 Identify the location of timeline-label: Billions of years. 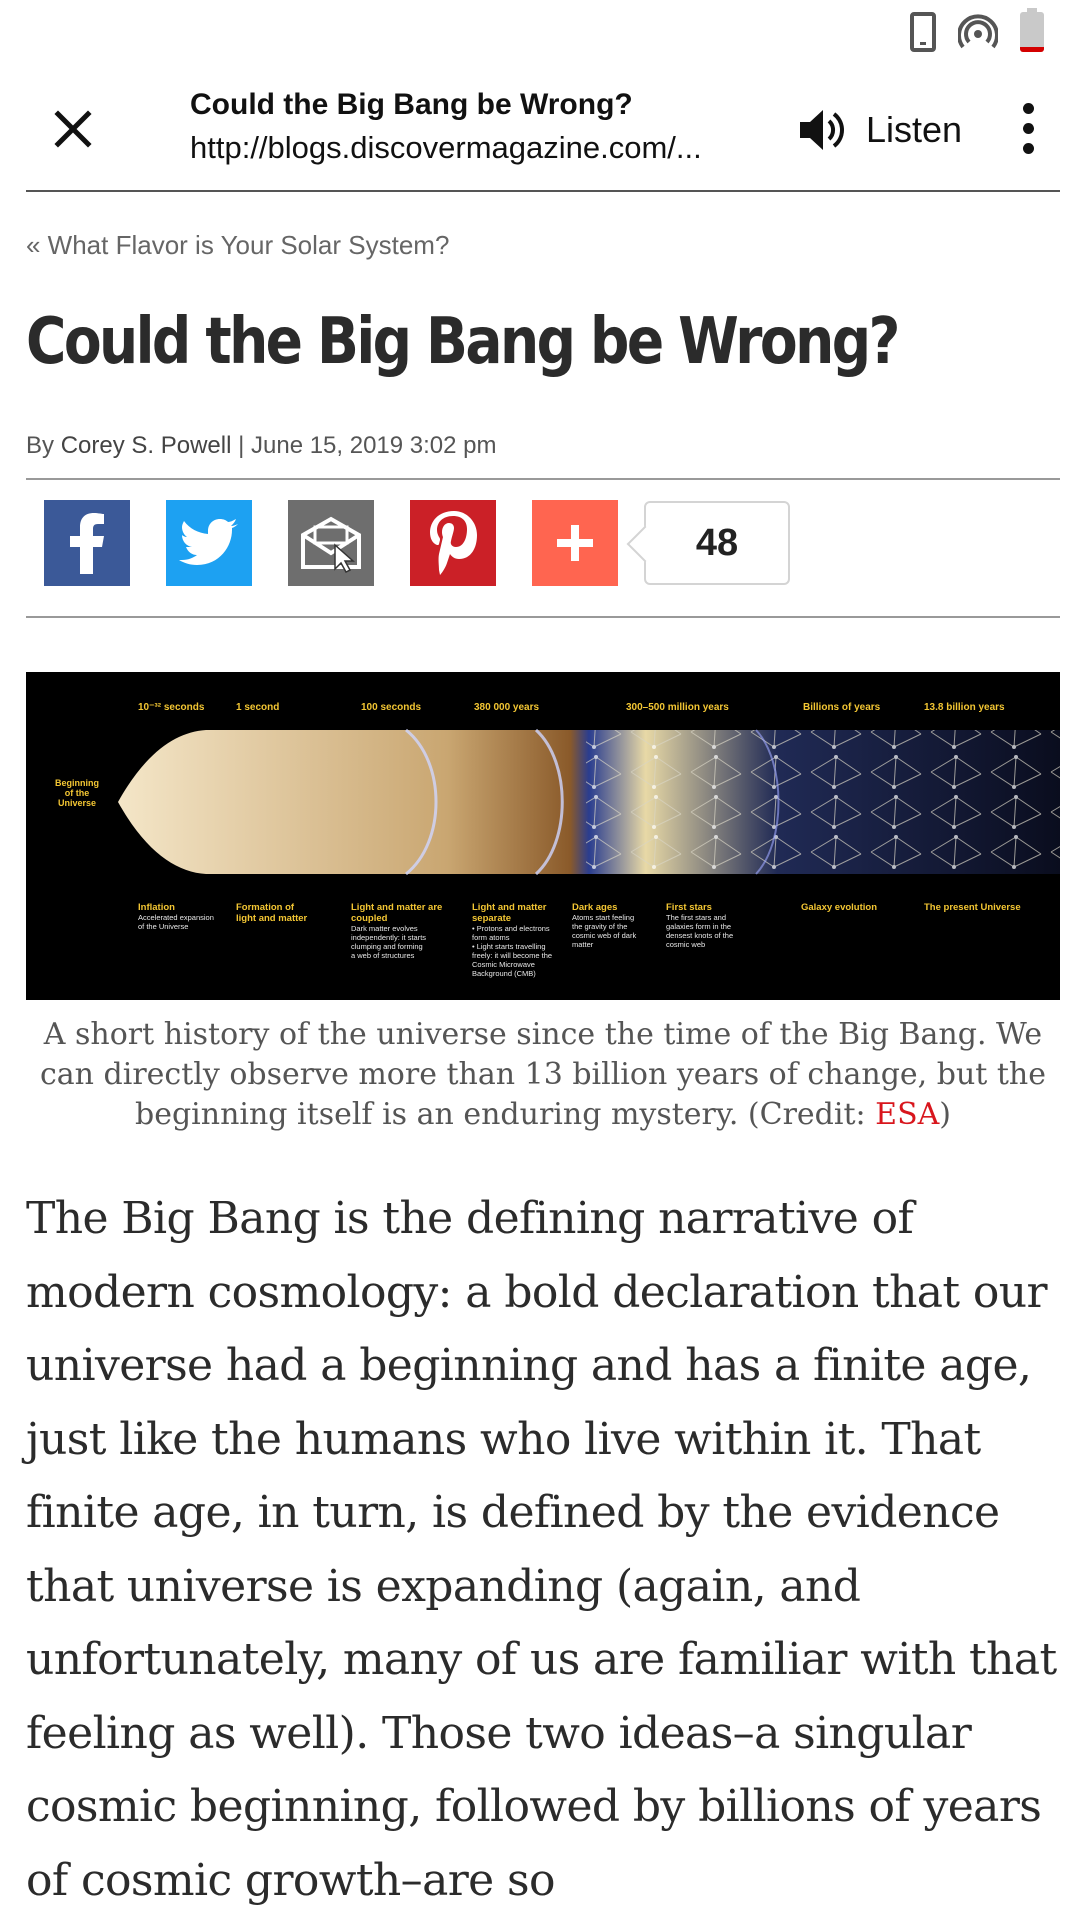
(842, 707).